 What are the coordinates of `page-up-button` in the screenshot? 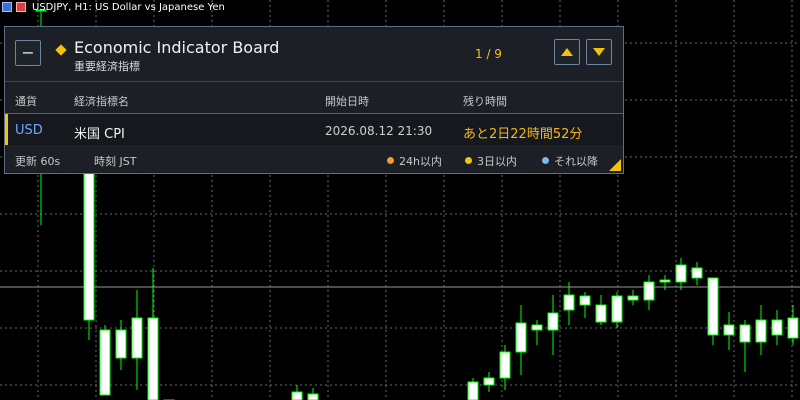 It's located at (567, 52).